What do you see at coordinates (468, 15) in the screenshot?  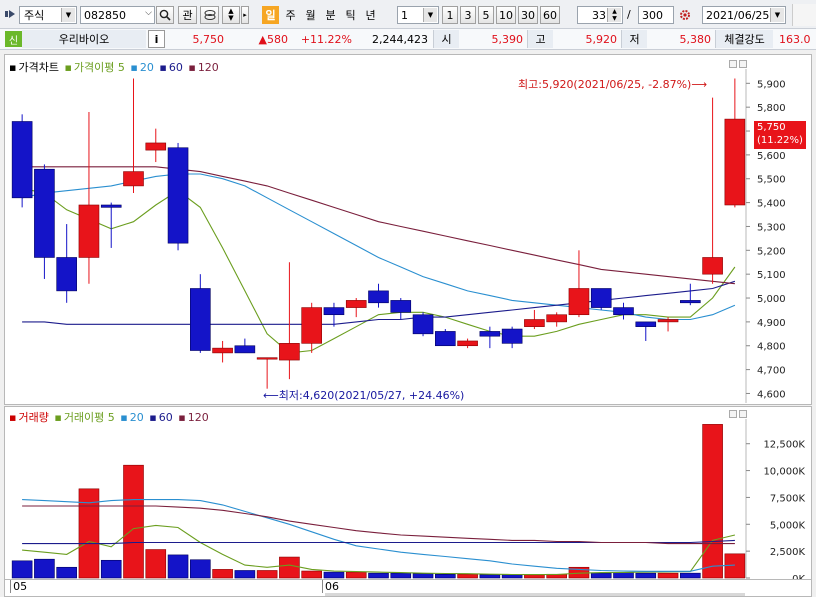 I see `quick-interval-3: 3` at bounding box center [468, 15].